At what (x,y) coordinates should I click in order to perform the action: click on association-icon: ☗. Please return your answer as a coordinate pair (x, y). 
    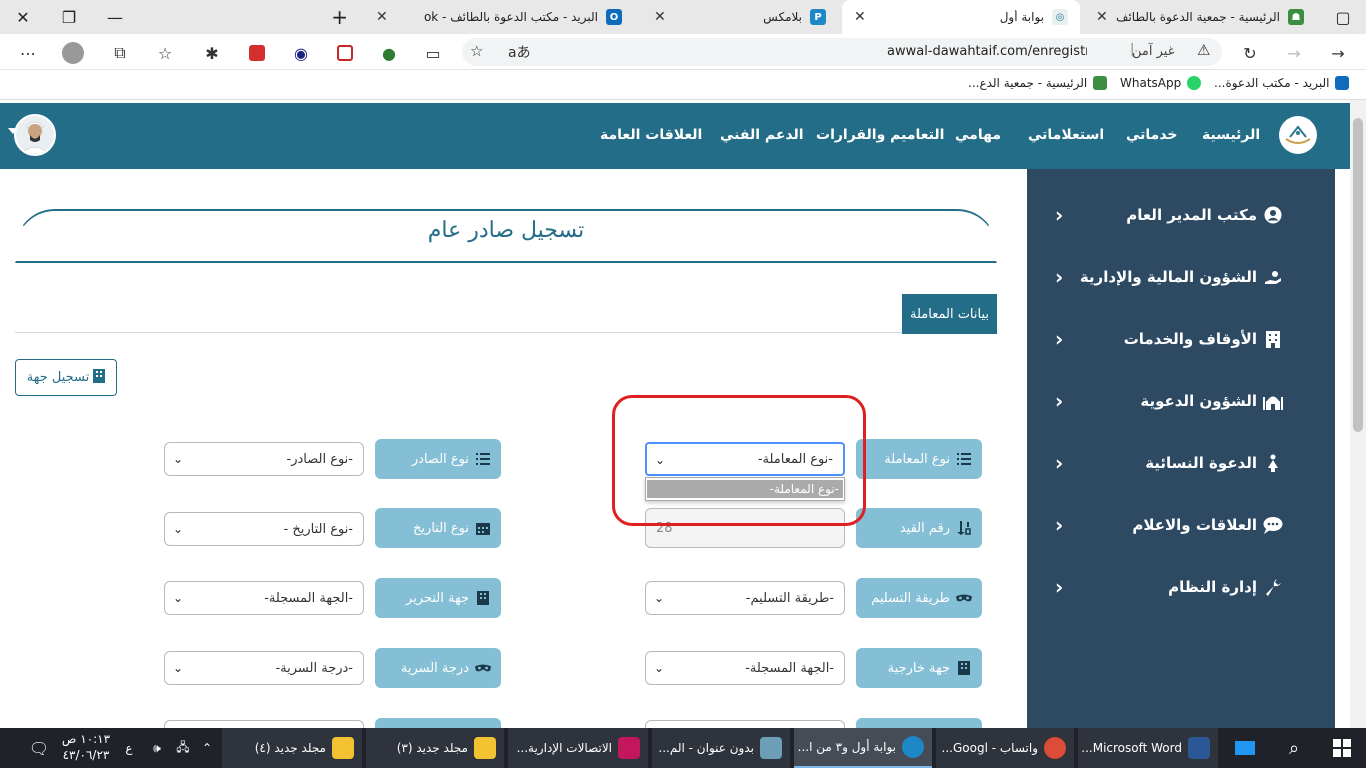
    Looking at the image, I should click on (1296, 17).